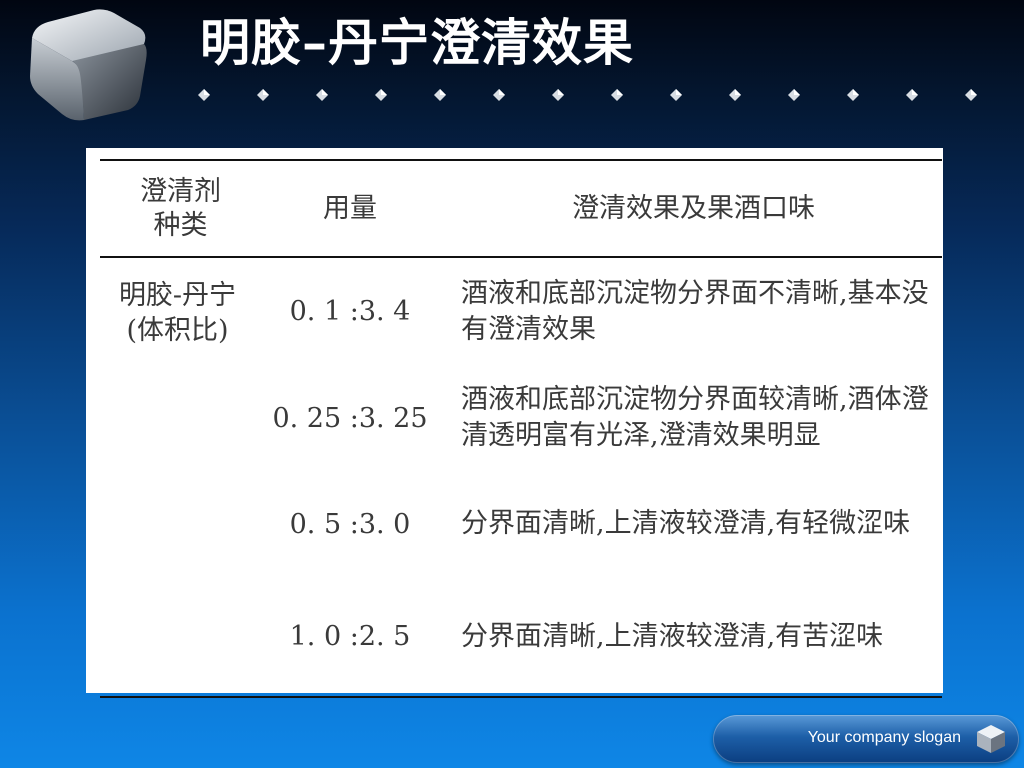 The width and height of the screenshot is (1024, 768). Describe the element at coordinates (350, 418) in the screenshot. I see `dose-cell: 0. 25 :3. 25` at that location.